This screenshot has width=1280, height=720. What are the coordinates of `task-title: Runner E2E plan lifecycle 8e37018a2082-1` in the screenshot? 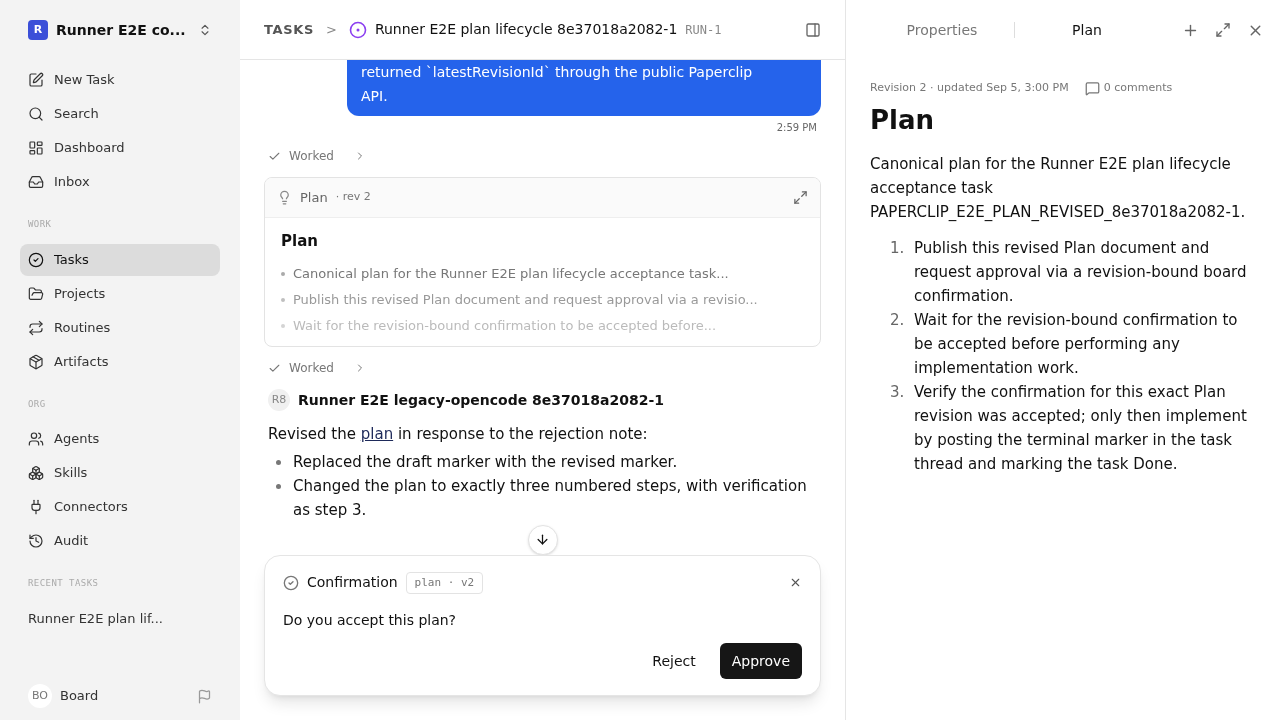 It's located at (526, 29).